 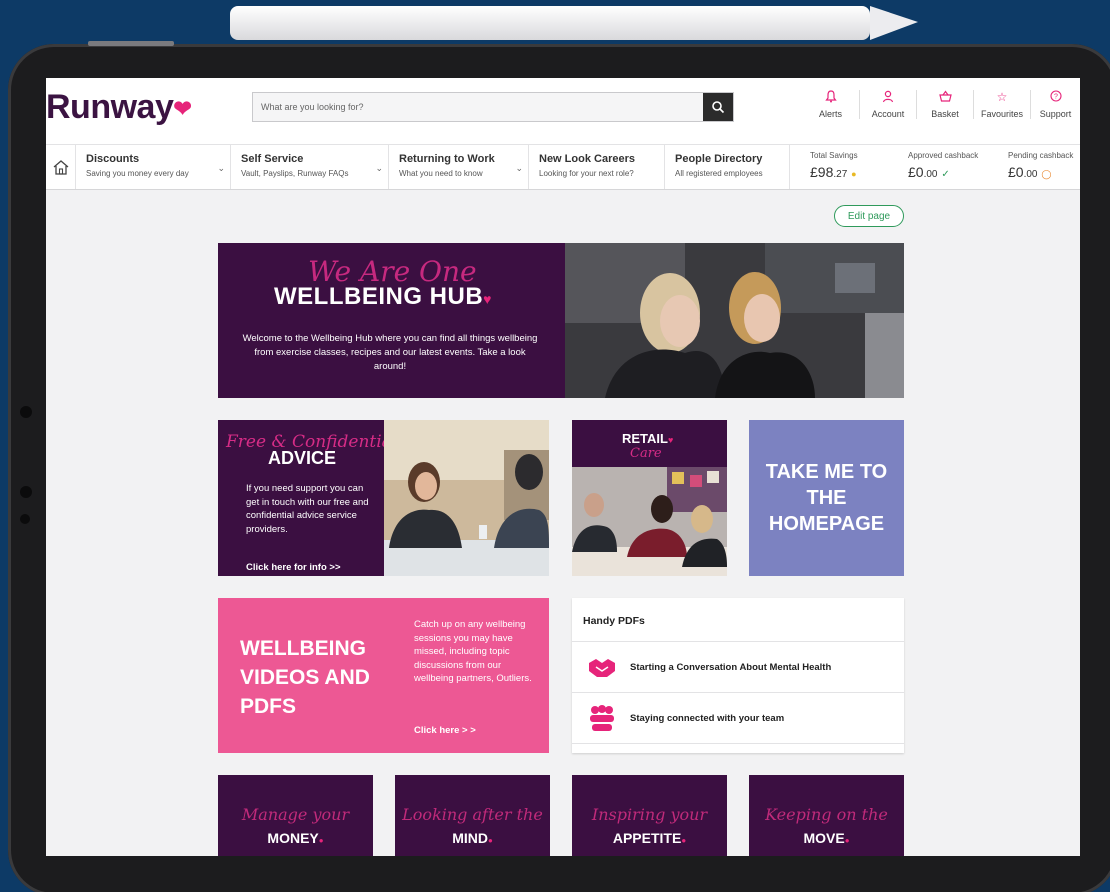 I want to click on team-icon, so click(x=602, y=718).